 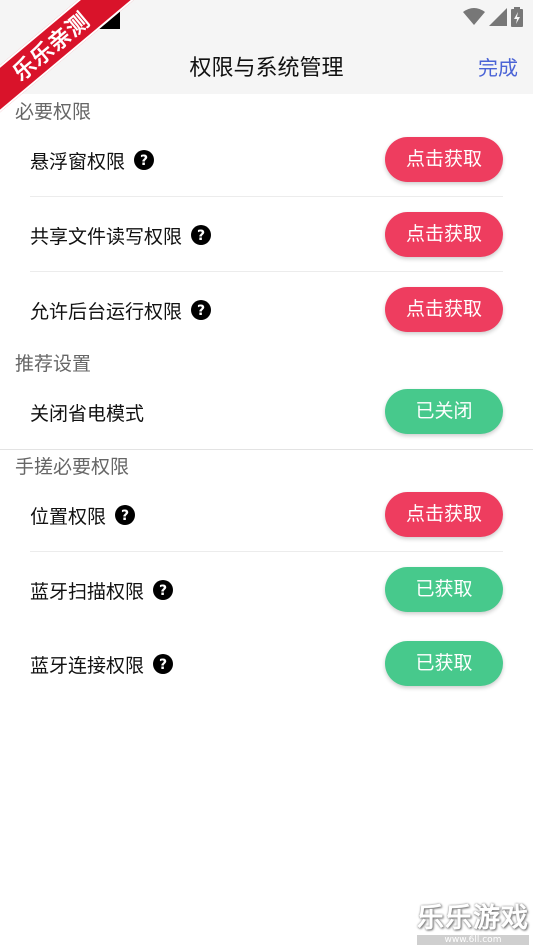 I want to click on cell-signal-icon, so click(x=498, y=17).